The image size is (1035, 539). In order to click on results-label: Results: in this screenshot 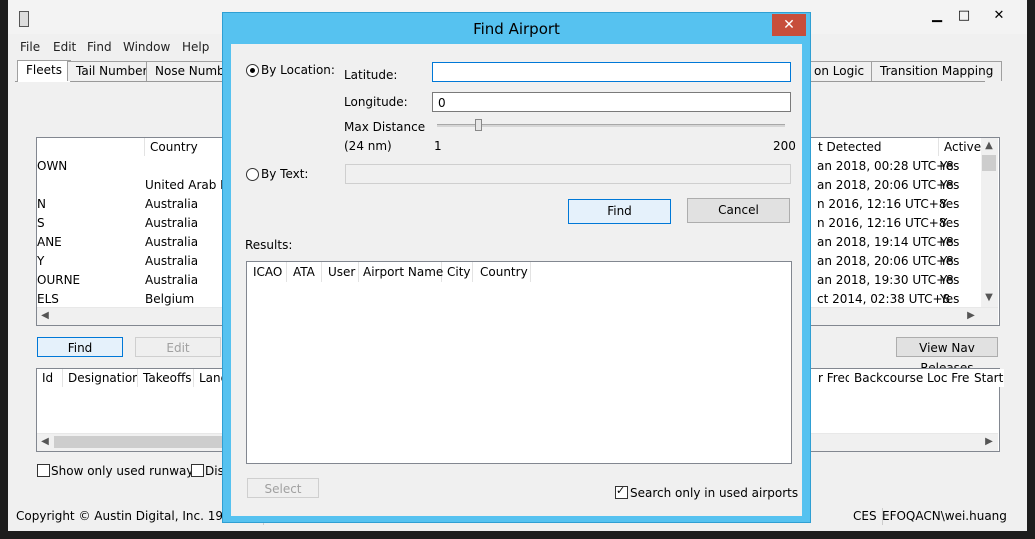, I will do `click(269, 245)`.